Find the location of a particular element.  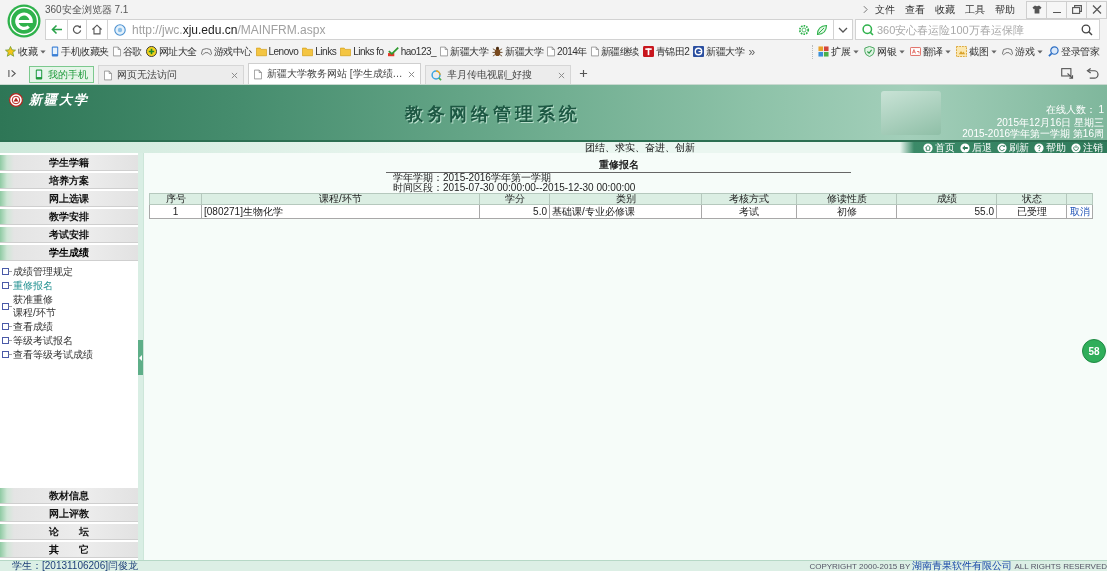

gear-icon is located at coordinates (804, 29).